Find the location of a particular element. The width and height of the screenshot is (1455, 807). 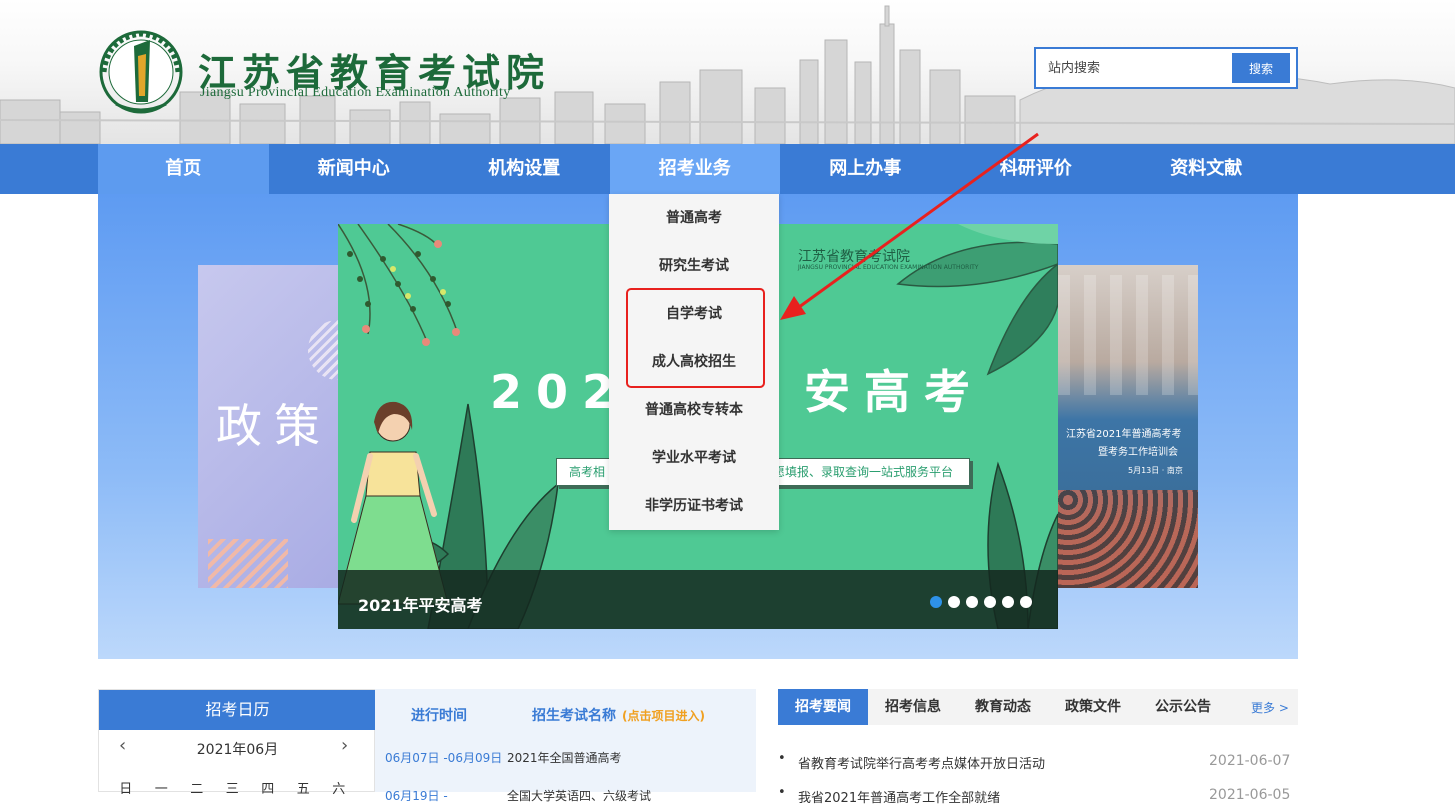

annotation-highlight-box is located at coordinates (695, 338).